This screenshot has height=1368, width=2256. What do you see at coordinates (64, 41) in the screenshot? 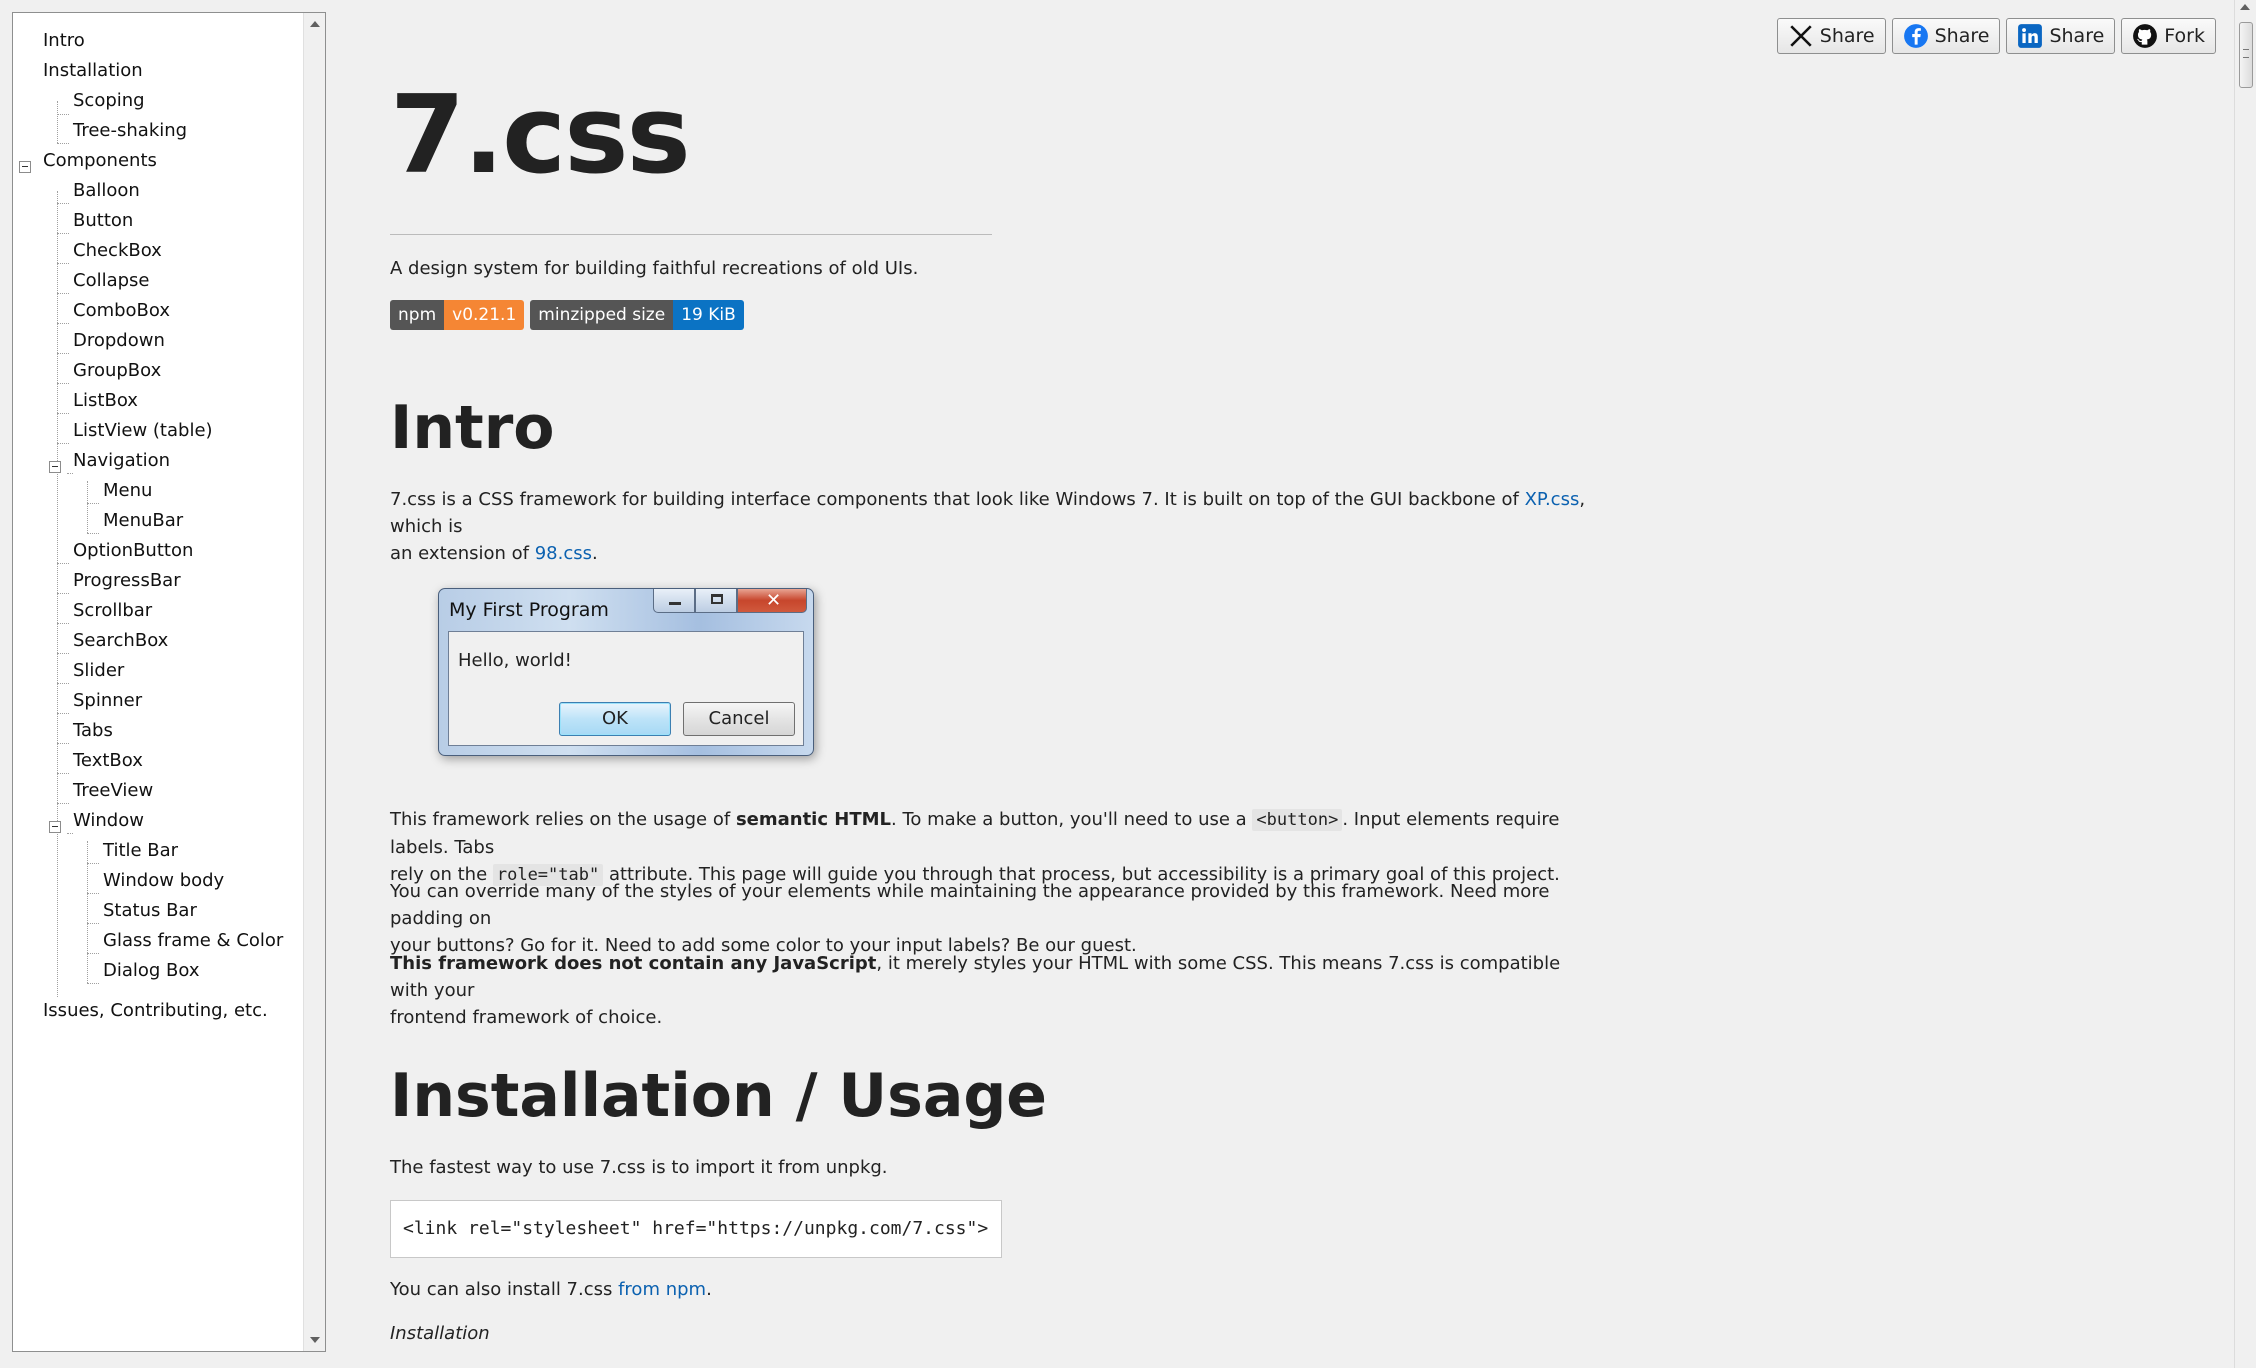
I see `sidebar-item-intro: Intro` at bounding box center [64, 41].